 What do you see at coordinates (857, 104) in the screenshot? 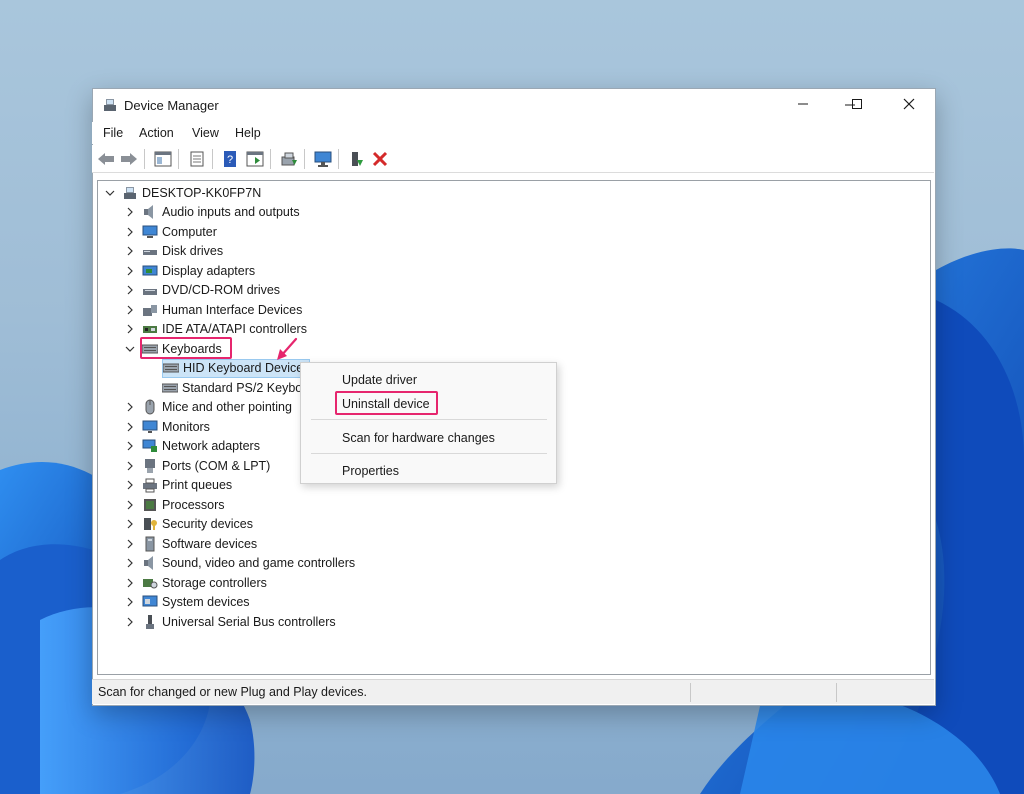
I see `maximize-button-target` at bounding box center [857, 104].